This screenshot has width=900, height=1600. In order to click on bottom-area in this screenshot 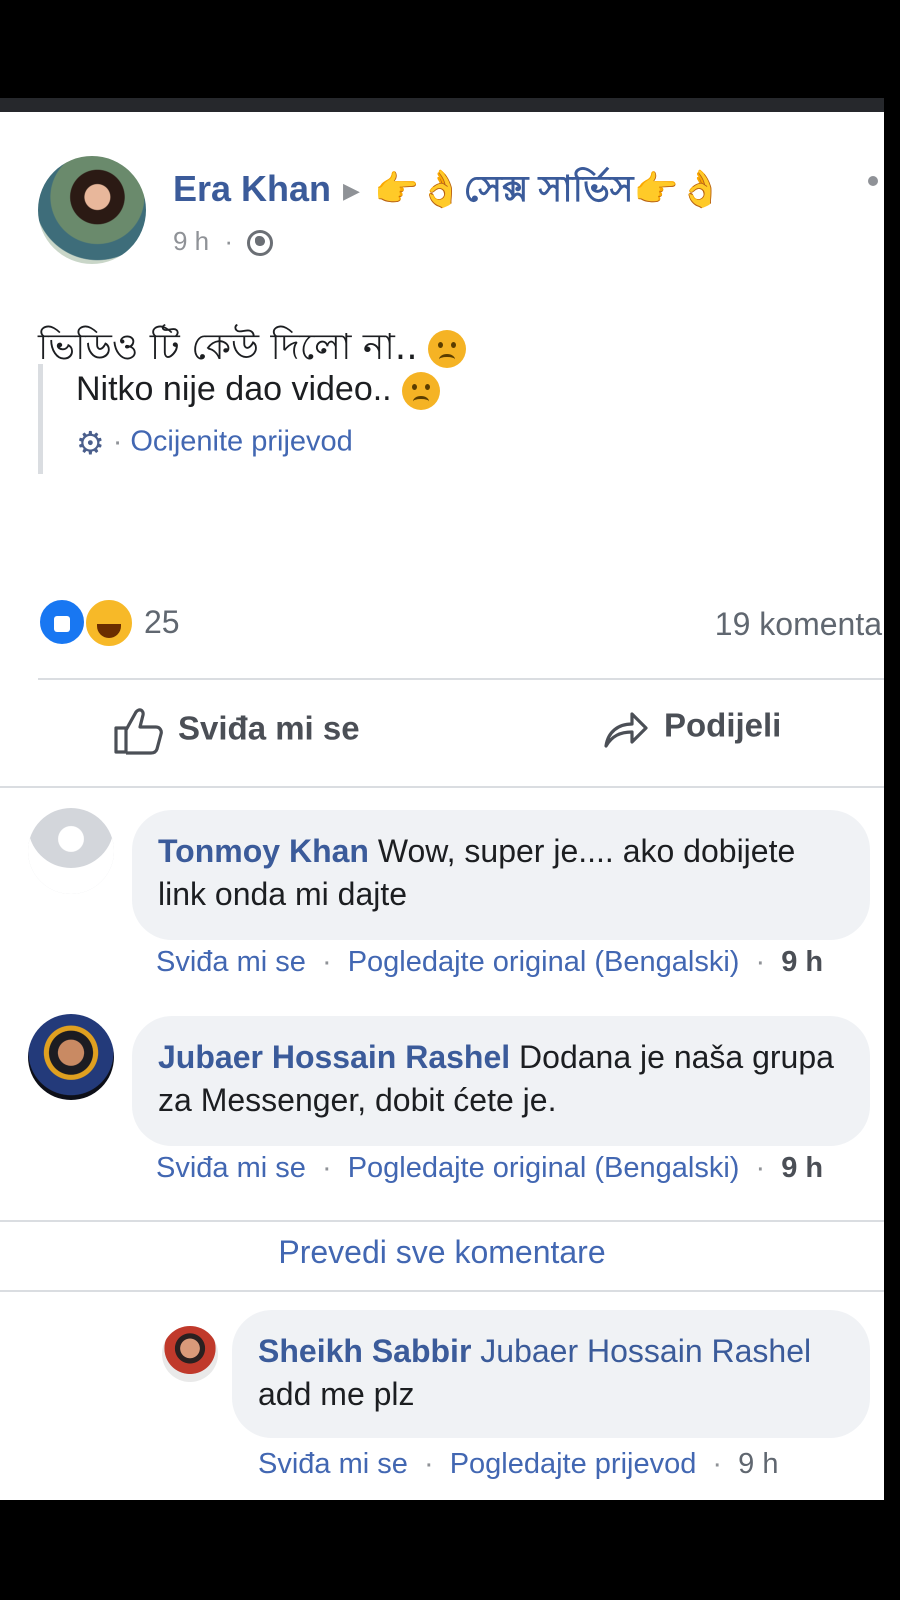, I will do `click(450, 1550)`.